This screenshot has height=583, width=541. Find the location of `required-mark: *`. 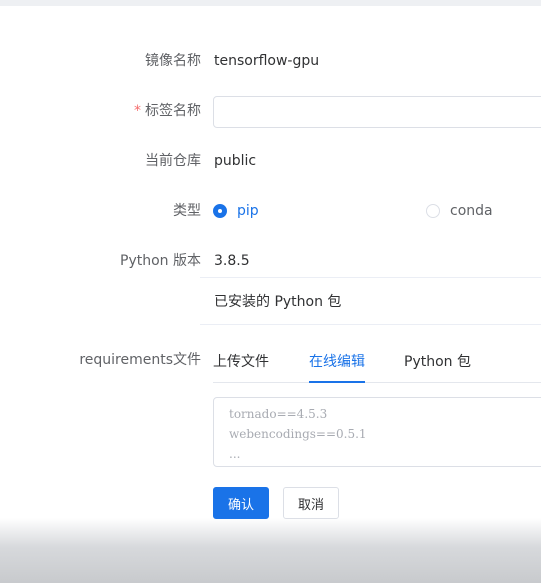

required-mark: * is located at coordinates (137, 111).